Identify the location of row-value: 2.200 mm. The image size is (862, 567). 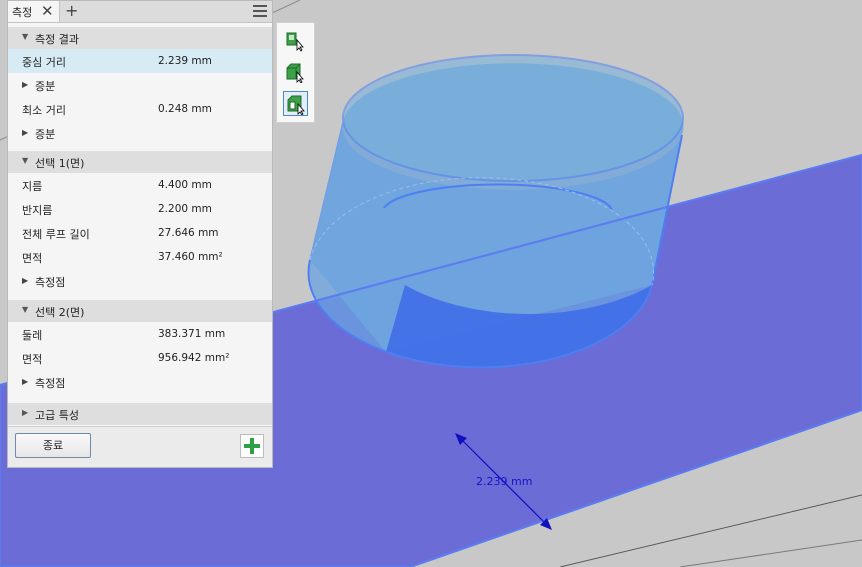
(185, 209).